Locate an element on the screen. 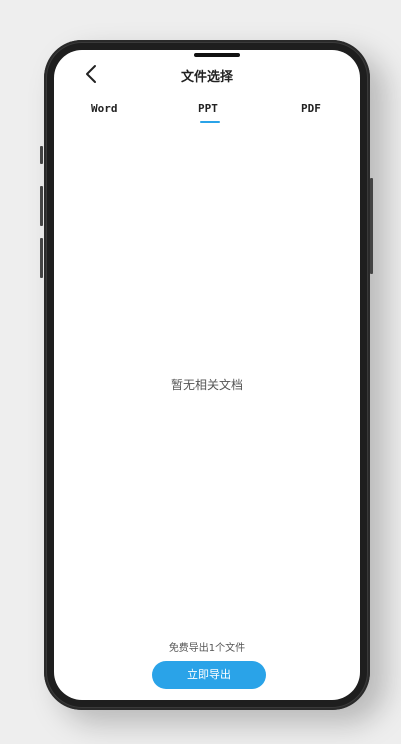 This screenshot has height=744, width=401. active-tab-indicator is located at coordinates (210, 122).